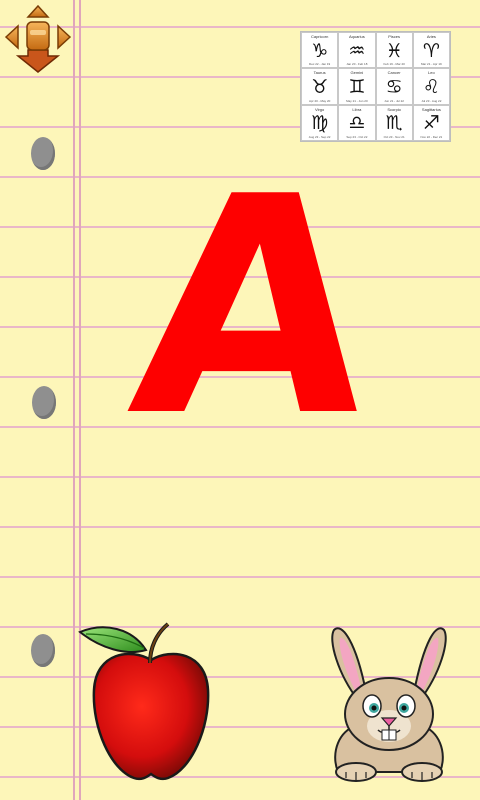 Image resolution: width=480 pixels, height=800 pixels. What do you see at coordinates (431, 36) in the screenshot?
I see `zodiac-sign-name: Aries` at bounding box center [431, 36].